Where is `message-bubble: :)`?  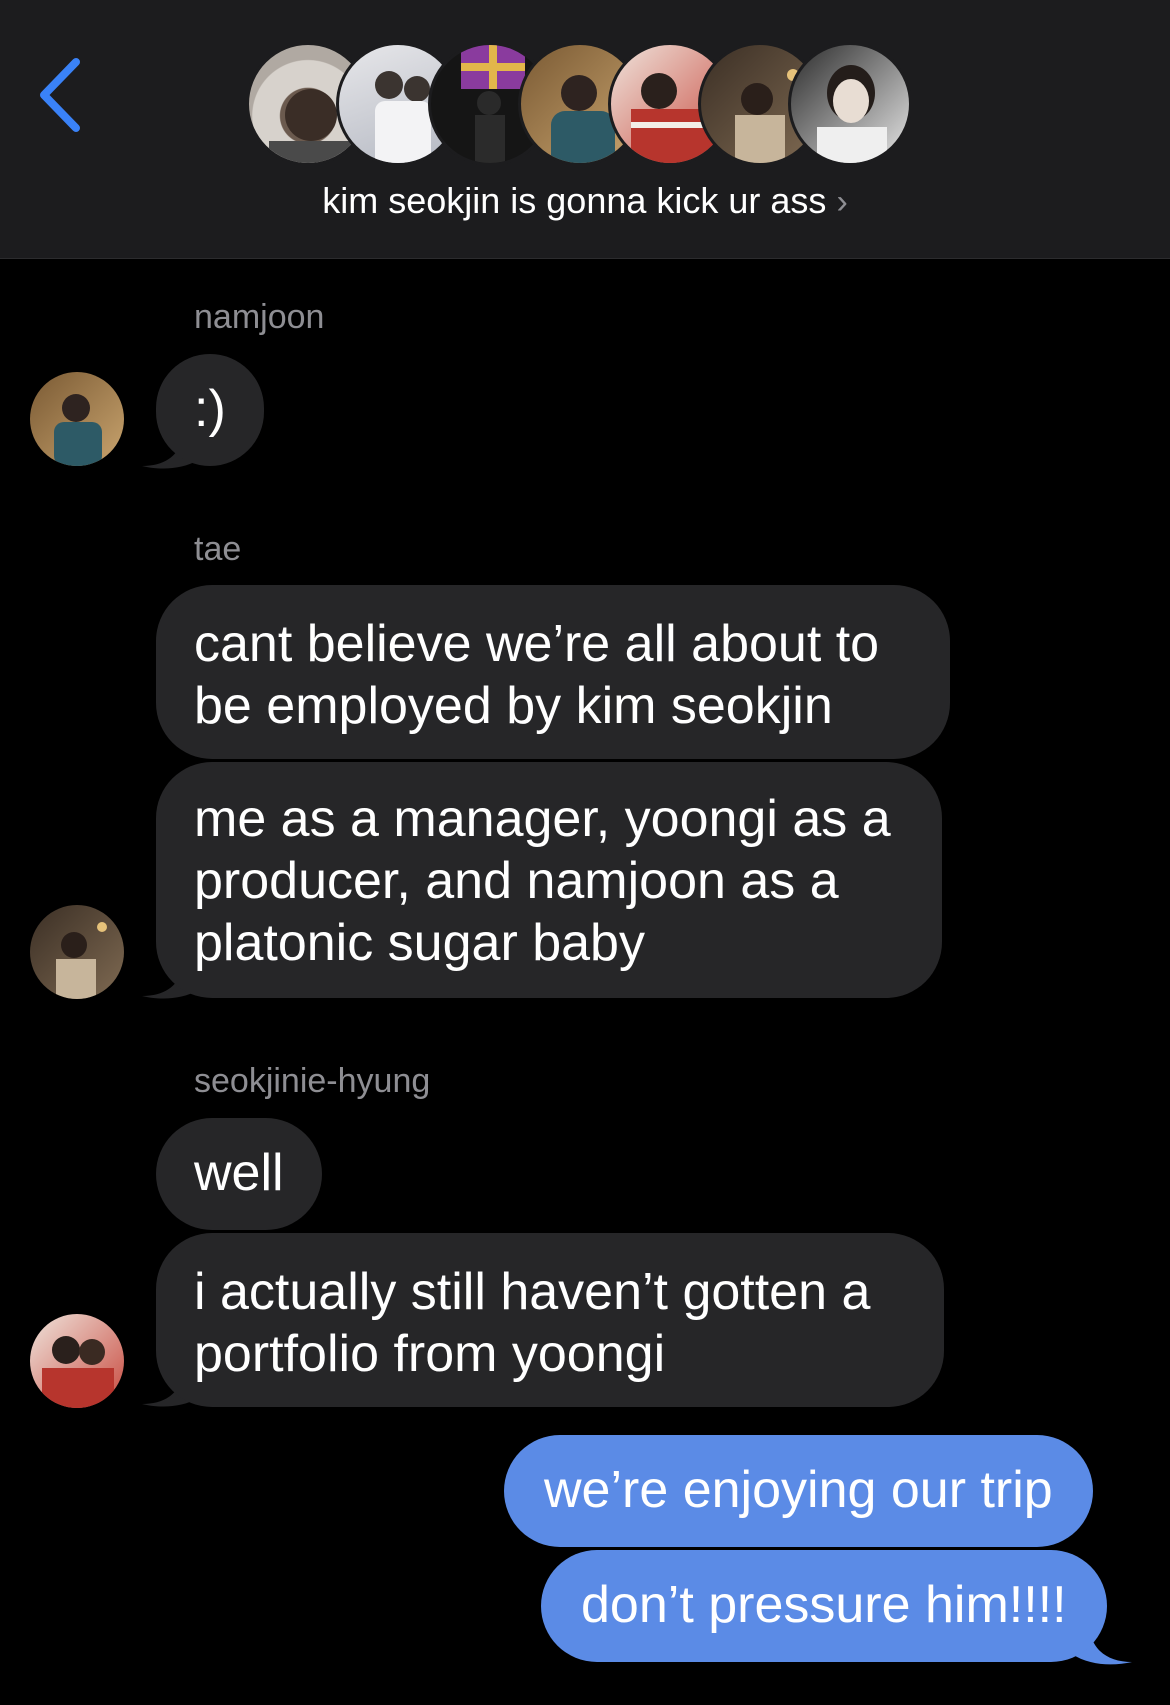
message-bubble: :) is located at coordinates (210, 410).